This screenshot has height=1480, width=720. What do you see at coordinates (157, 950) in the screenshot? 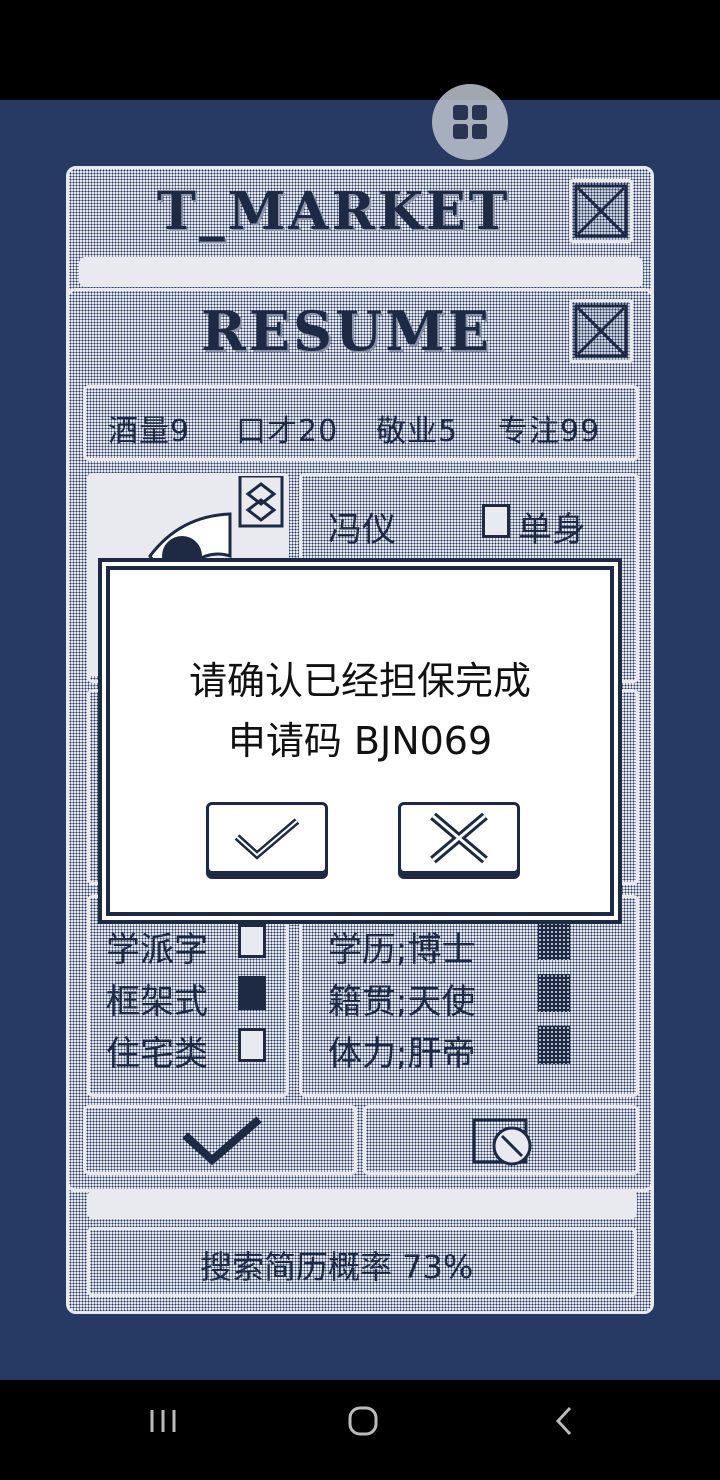
I see `skill-row-1: 学派字` at bounding box center [157, 950].